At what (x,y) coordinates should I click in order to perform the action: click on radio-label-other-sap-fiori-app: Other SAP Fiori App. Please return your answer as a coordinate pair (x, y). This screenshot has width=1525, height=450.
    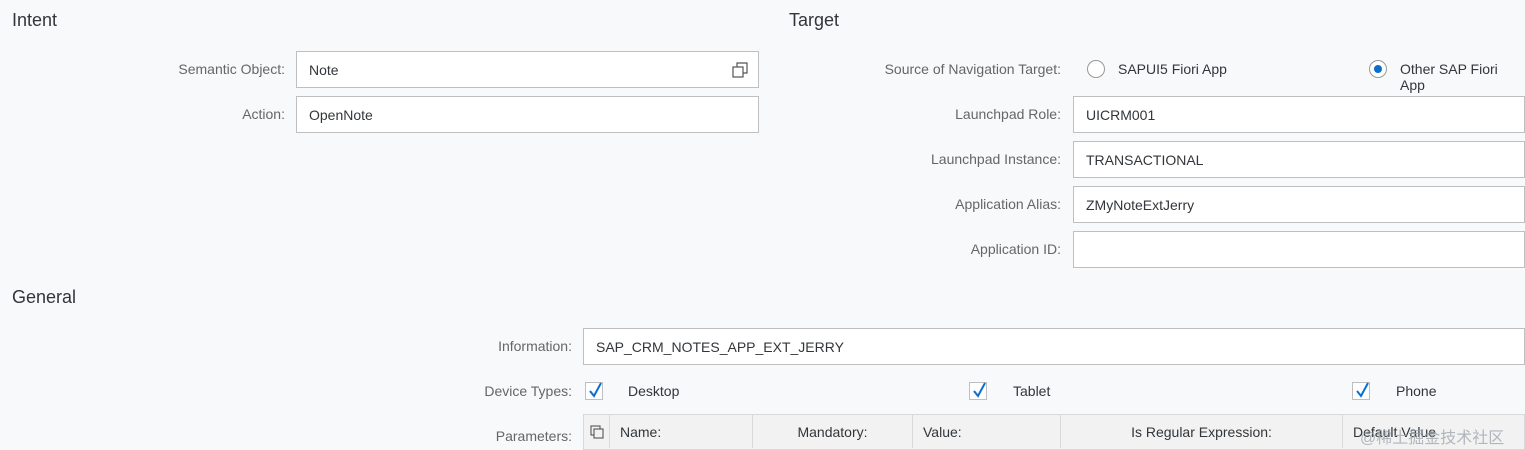
    Looking at the image, I should click on (1449, 77).